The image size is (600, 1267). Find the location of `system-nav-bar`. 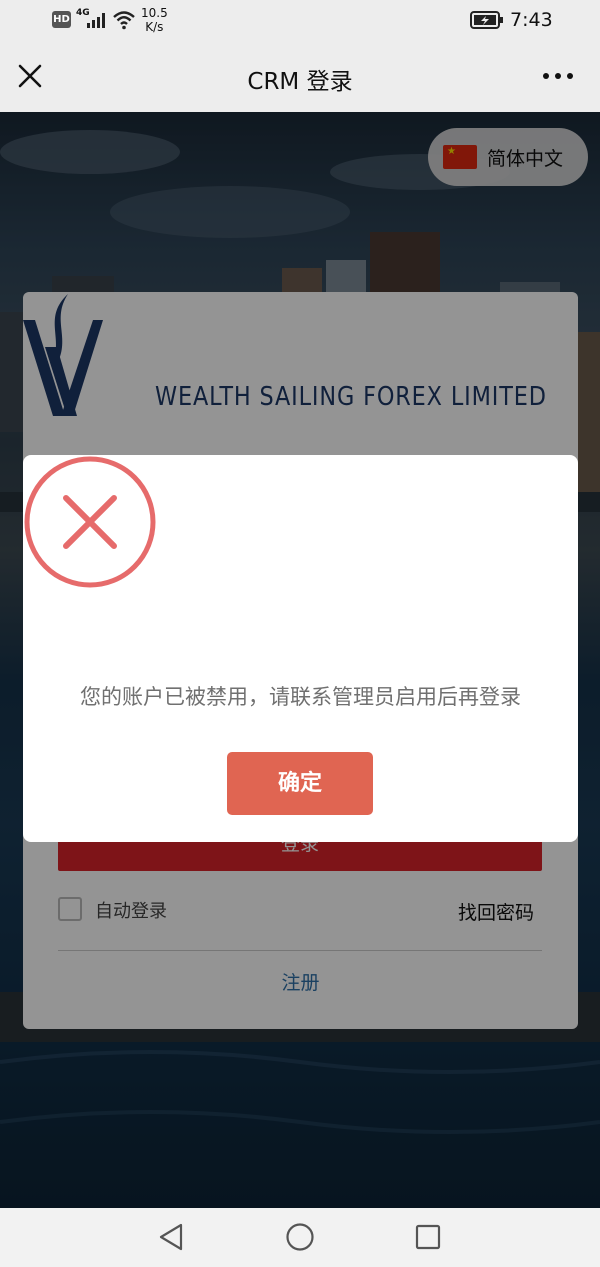

system-nav-bar is located at coordinates (300, 1237).